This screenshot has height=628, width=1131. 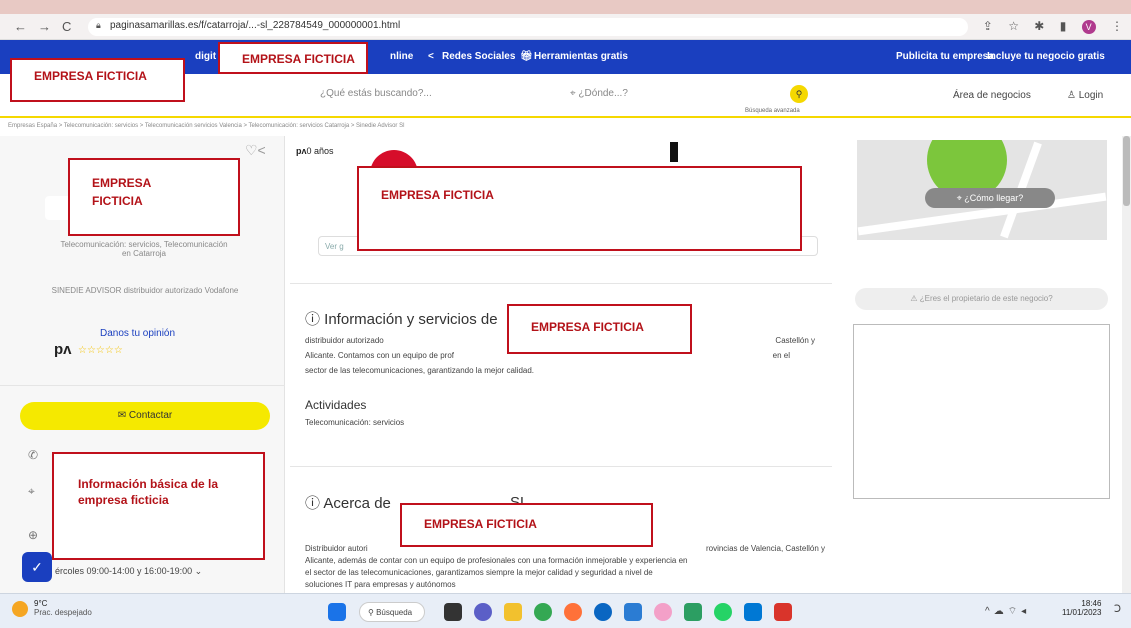 I want to click on contact-label: Contactar, so click(x=150, y=415).